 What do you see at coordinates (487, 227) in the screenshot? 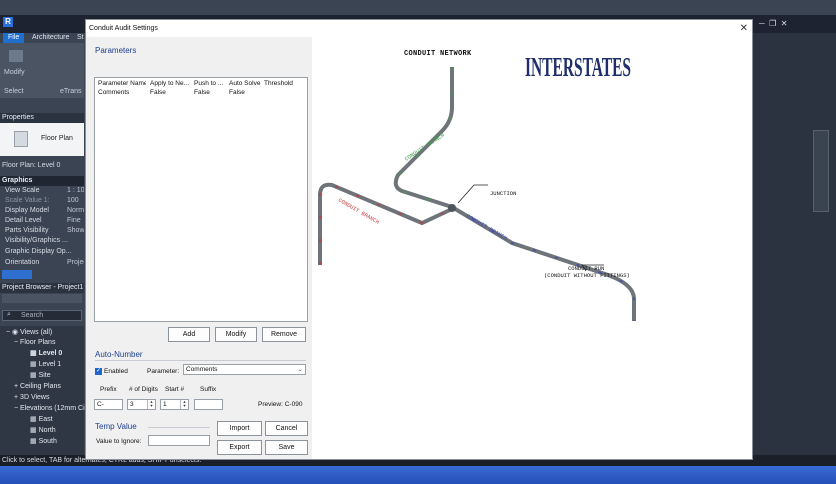
I see `branch-label-blue: CONDUIT BRANCH` at bounding box center [487, 227].